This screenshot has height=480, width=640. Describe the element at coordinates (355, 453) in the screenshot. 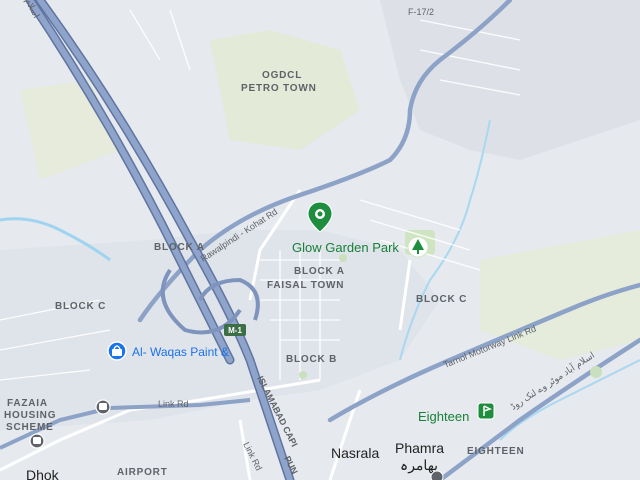

I see `label-nasrala: Nasrala` at that location.